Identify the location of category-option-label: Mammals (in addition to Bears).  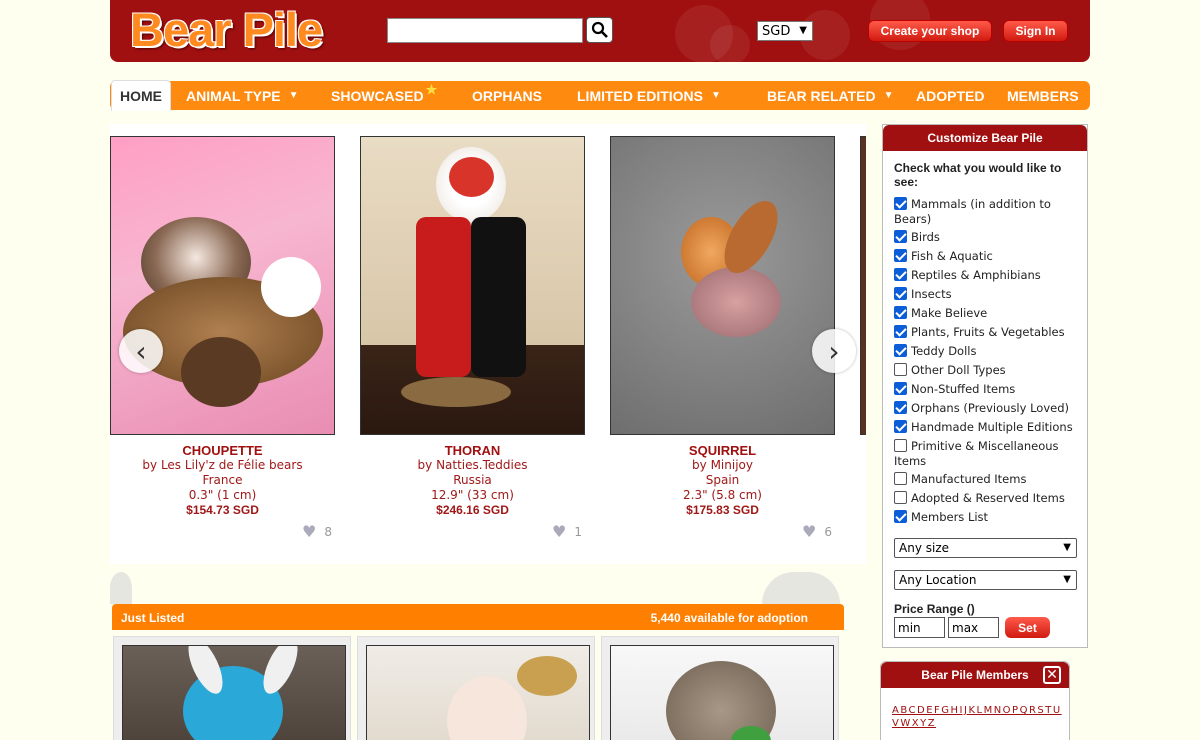
(972, 211).